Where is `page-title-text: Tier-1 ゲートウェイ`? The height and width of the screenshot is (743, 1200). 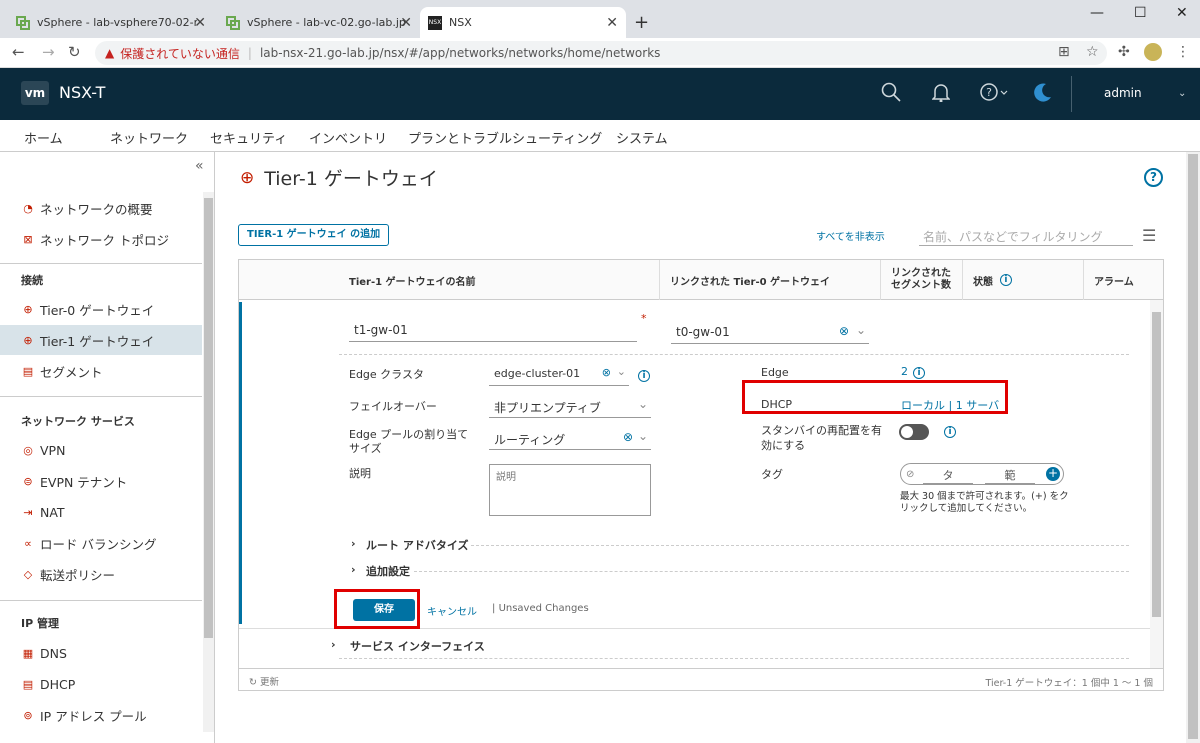
page-title-text: Tier-1 ゲートウェイ is located at coordinates (351, 179).